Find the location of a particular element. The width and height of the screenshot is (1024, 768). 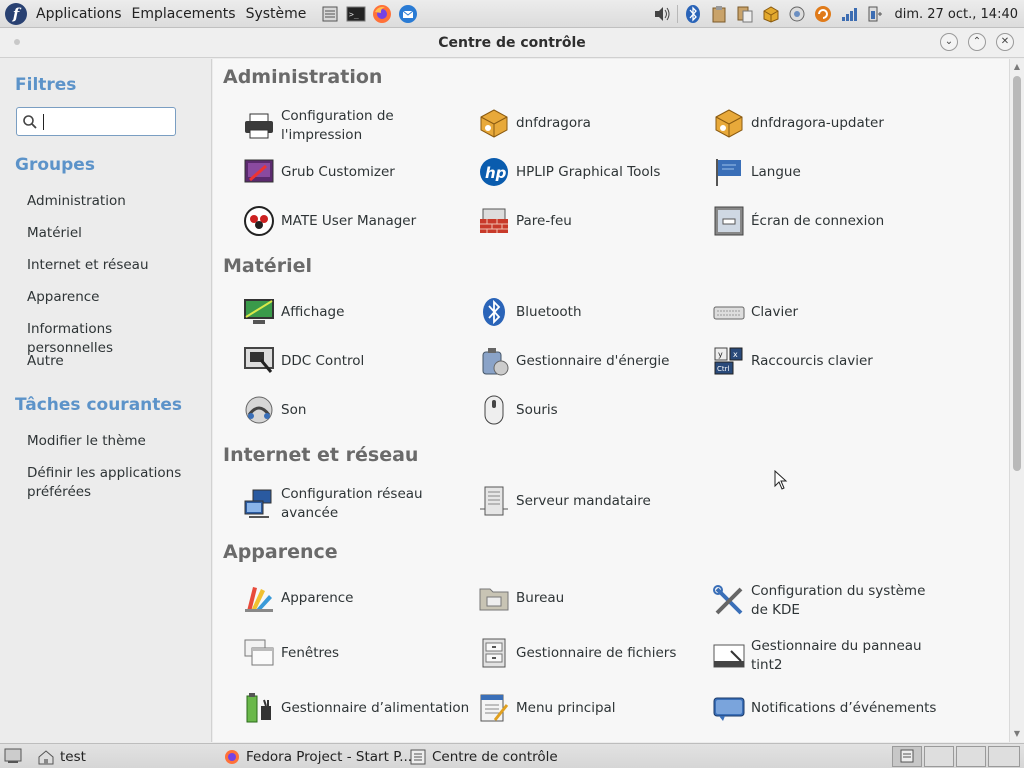

tasks-heading: Tâches courantes is located at coordinates (99, 405).